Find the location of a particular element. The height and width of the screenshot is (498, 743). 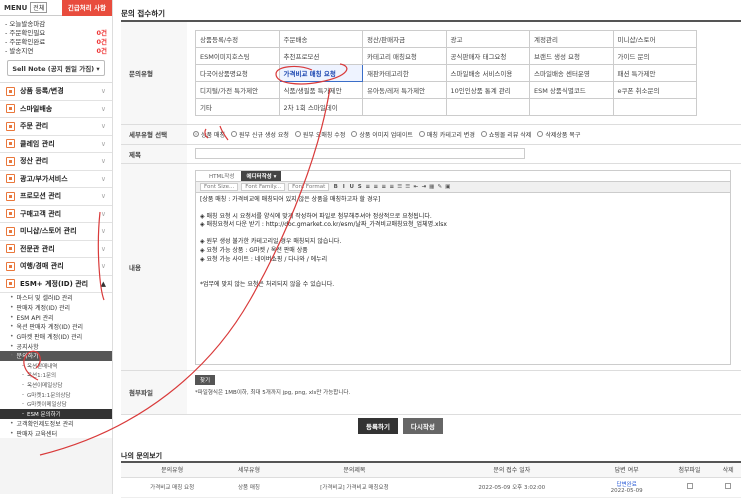

sidebar-item: 구매고객 관리 ∨ is located at coordinates (56, 214).